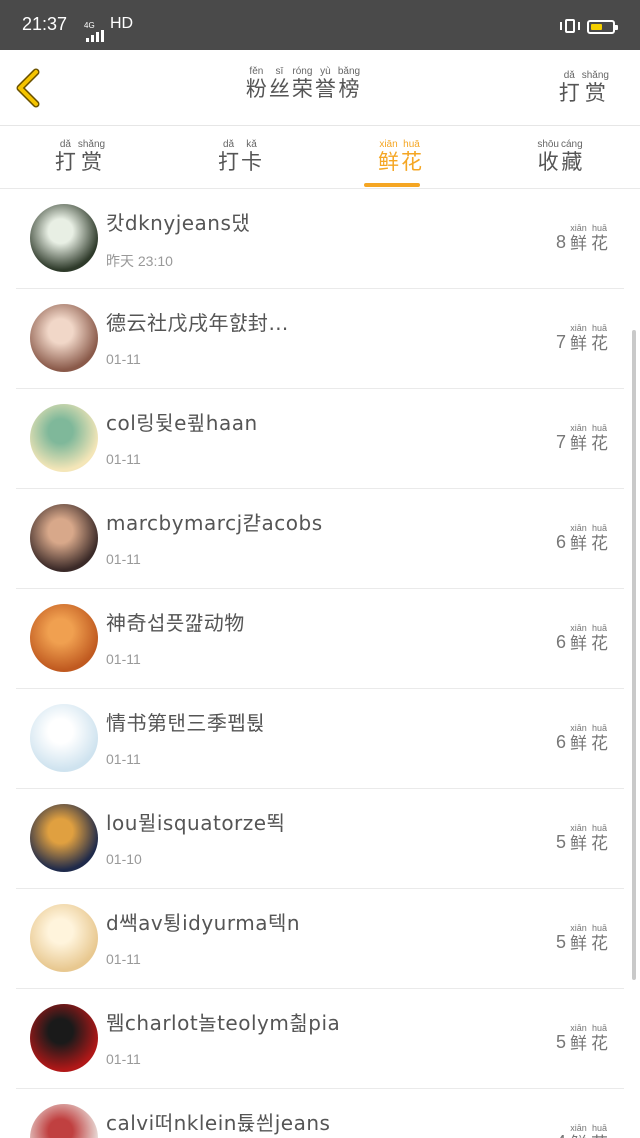 This screenshot has height=1138, width=640. I want to click on user-name: calvi떠nklein튡씐jeans, so click(218, 1123).